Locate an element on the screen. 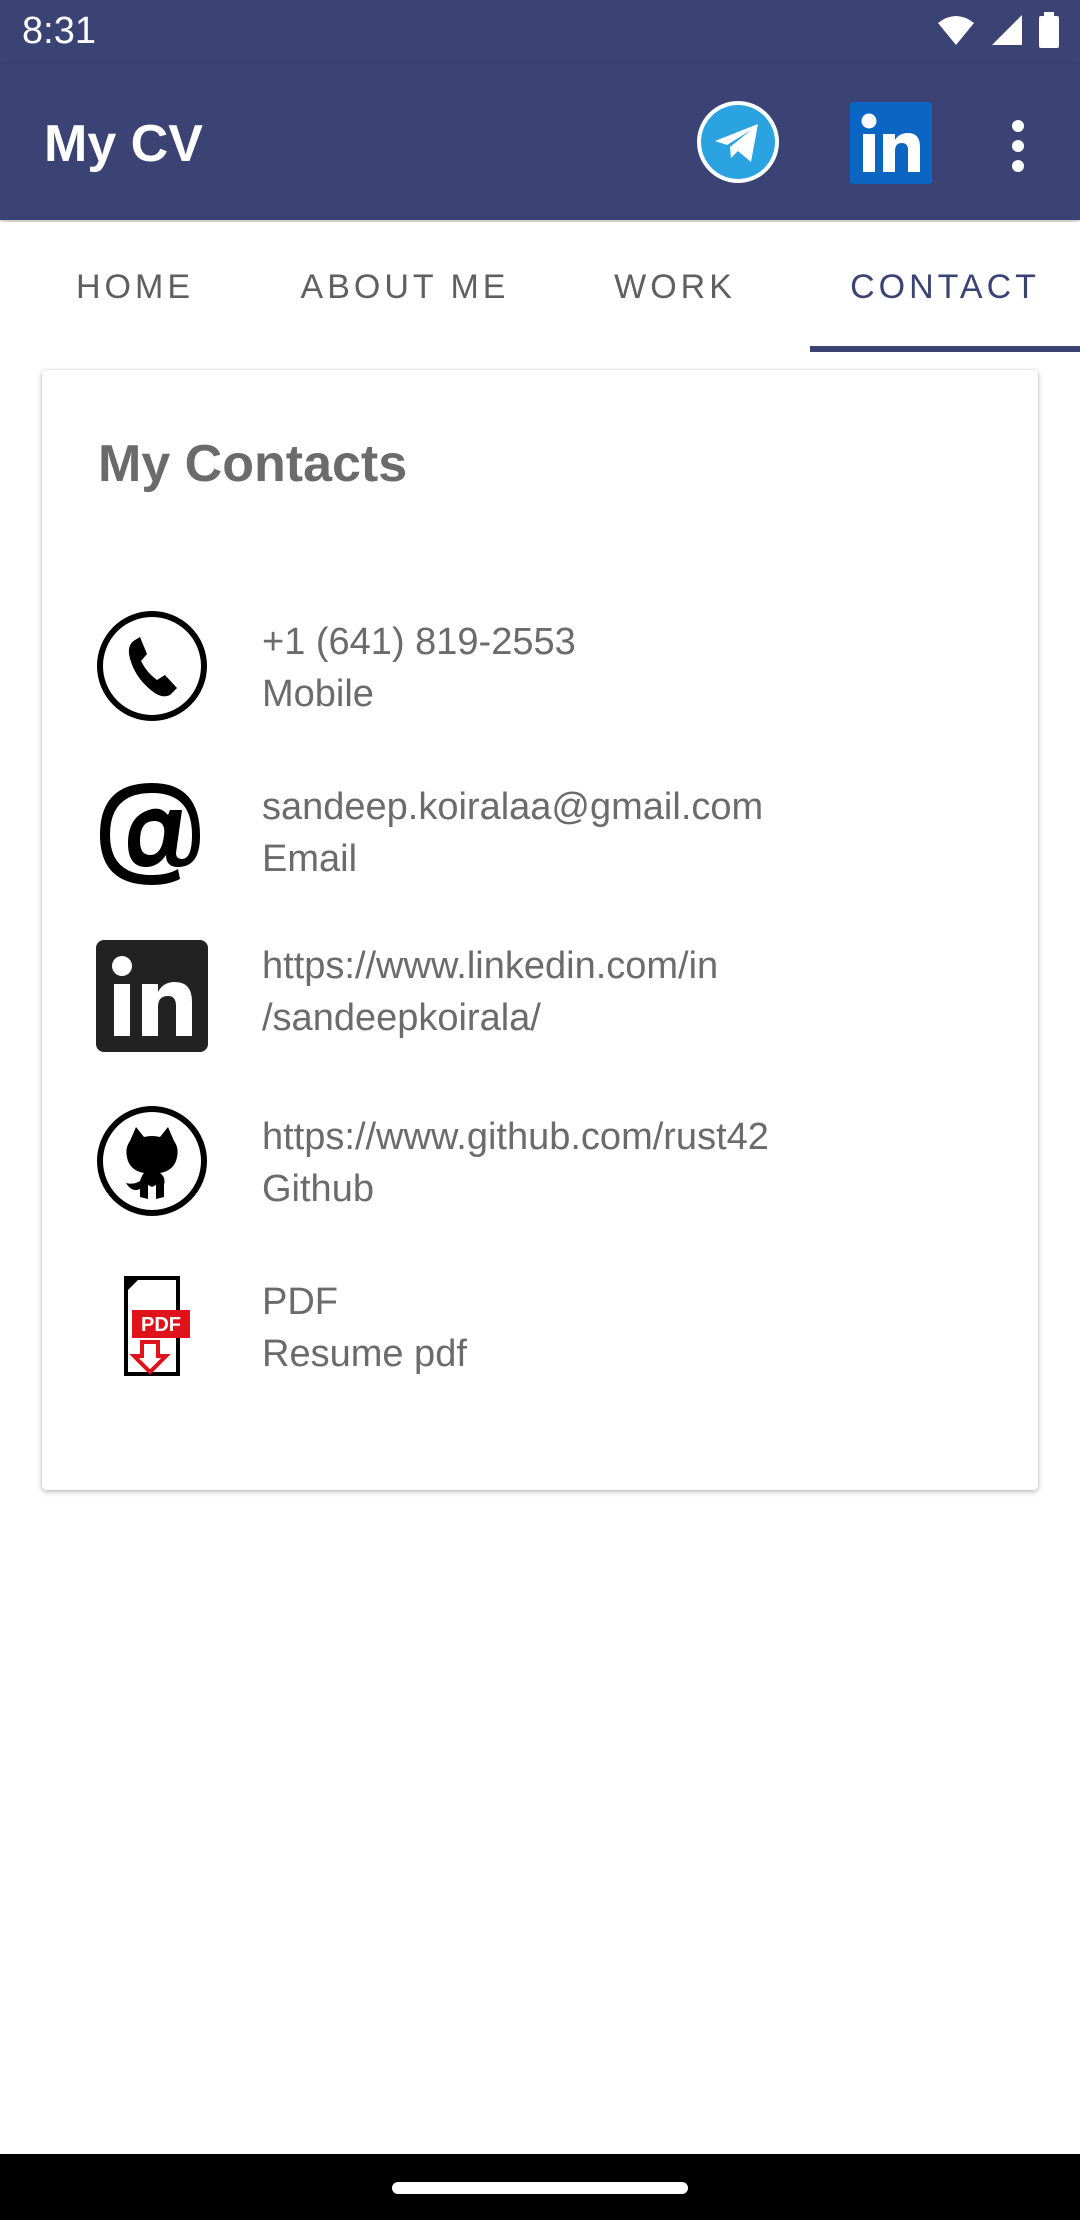 The height and width of the screenshot is (2220, 1080). app-title: My CV is located at coordinates (123, 144).